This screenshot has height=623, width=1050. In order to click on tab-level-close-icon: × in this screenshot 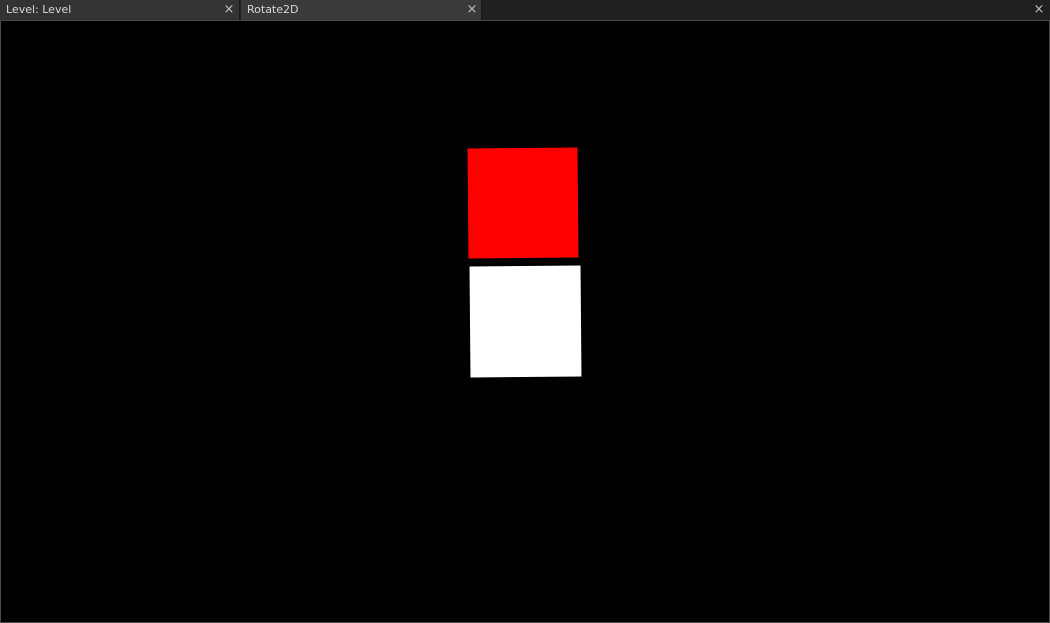, I will do `click(229, 10)`.